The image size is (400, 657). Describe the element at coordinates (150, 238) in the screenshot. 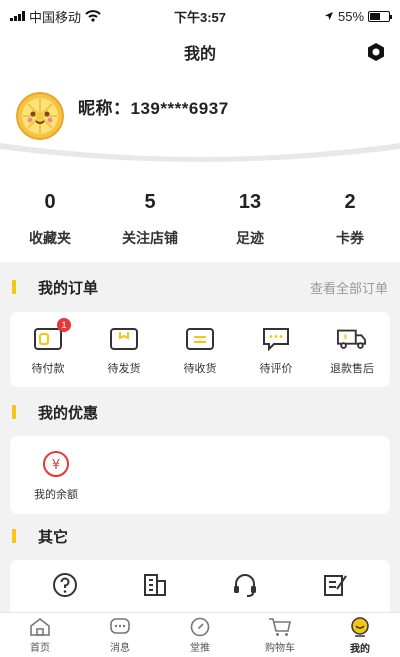

I see `stat-label: 关注店铺` at that location.